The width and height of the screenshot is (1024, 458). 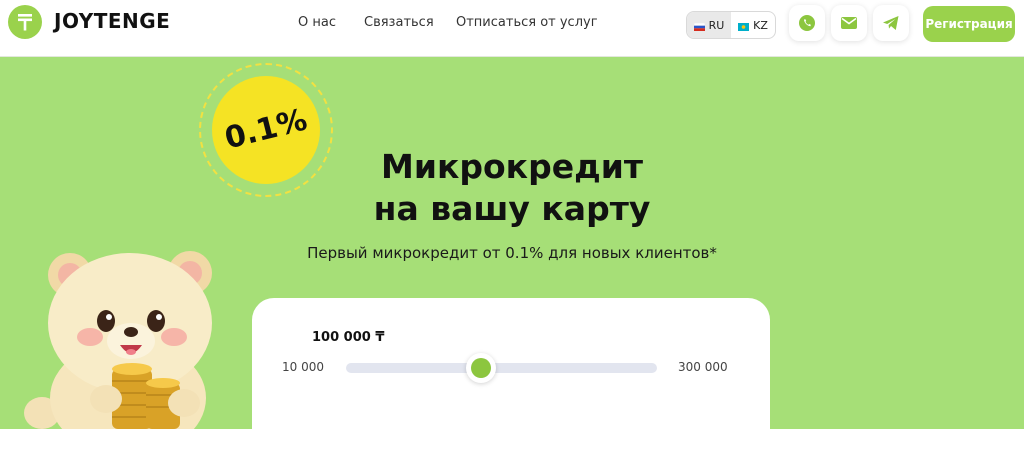 What do you see at coordinates (527, 22) in the screenshot?
I see `nav-unsubscribe: Отписаться от услуг` at bounding box center [527, 22].